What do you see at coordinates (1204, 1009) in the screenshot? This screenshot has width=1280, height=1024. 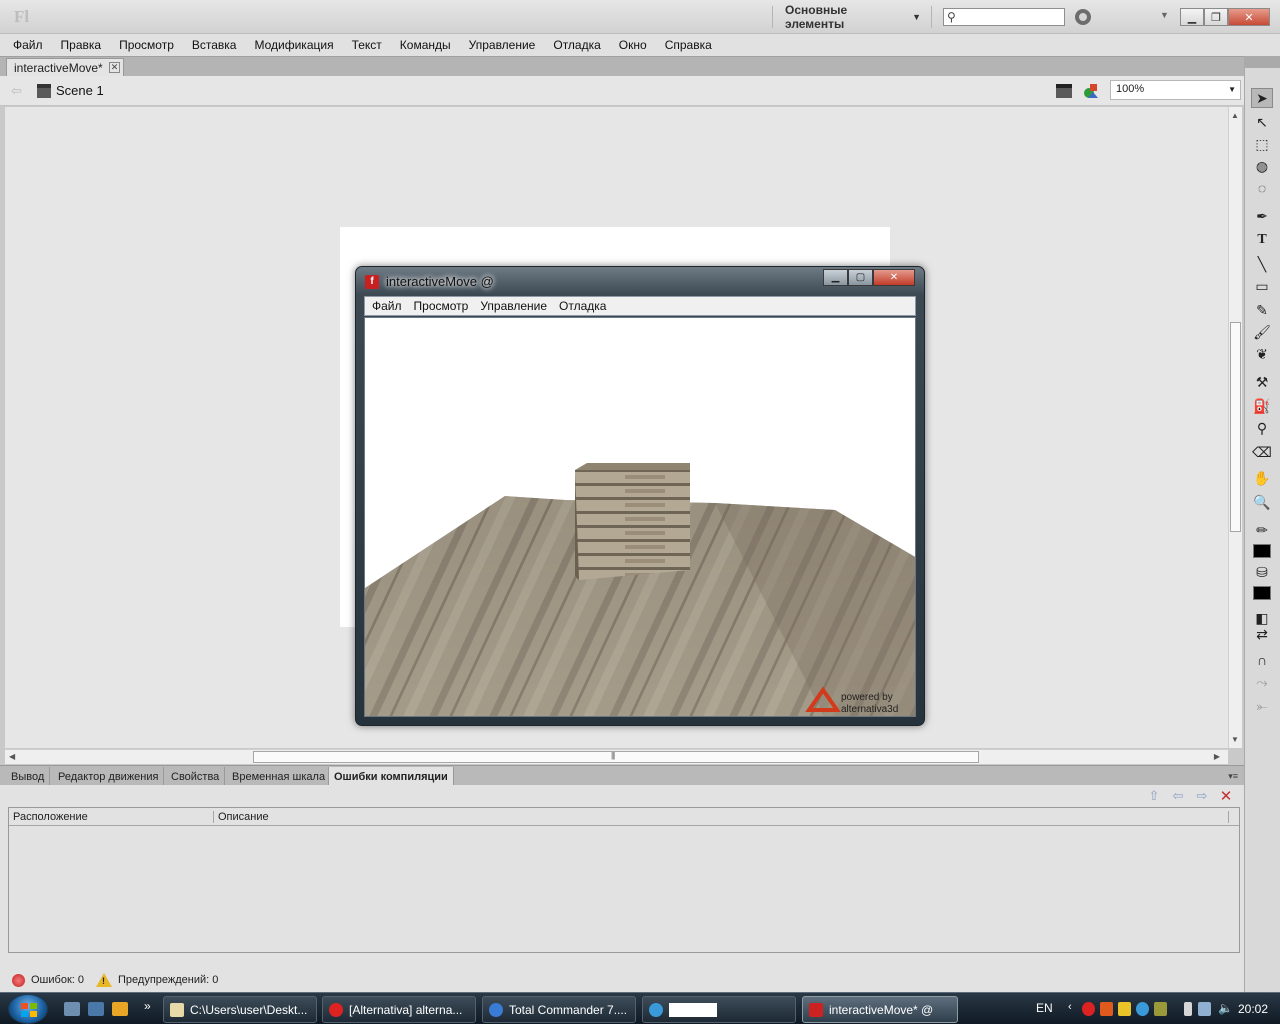 I see `network-icon` at bounding box center [1204, 1009].